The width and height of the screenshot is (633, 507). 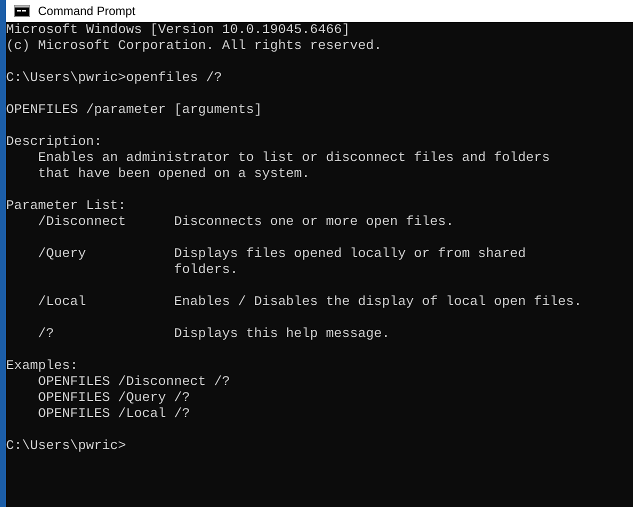 I want to click on console-line: C:\Users\pwric>openfiles /?, so click(x=114, y=79).